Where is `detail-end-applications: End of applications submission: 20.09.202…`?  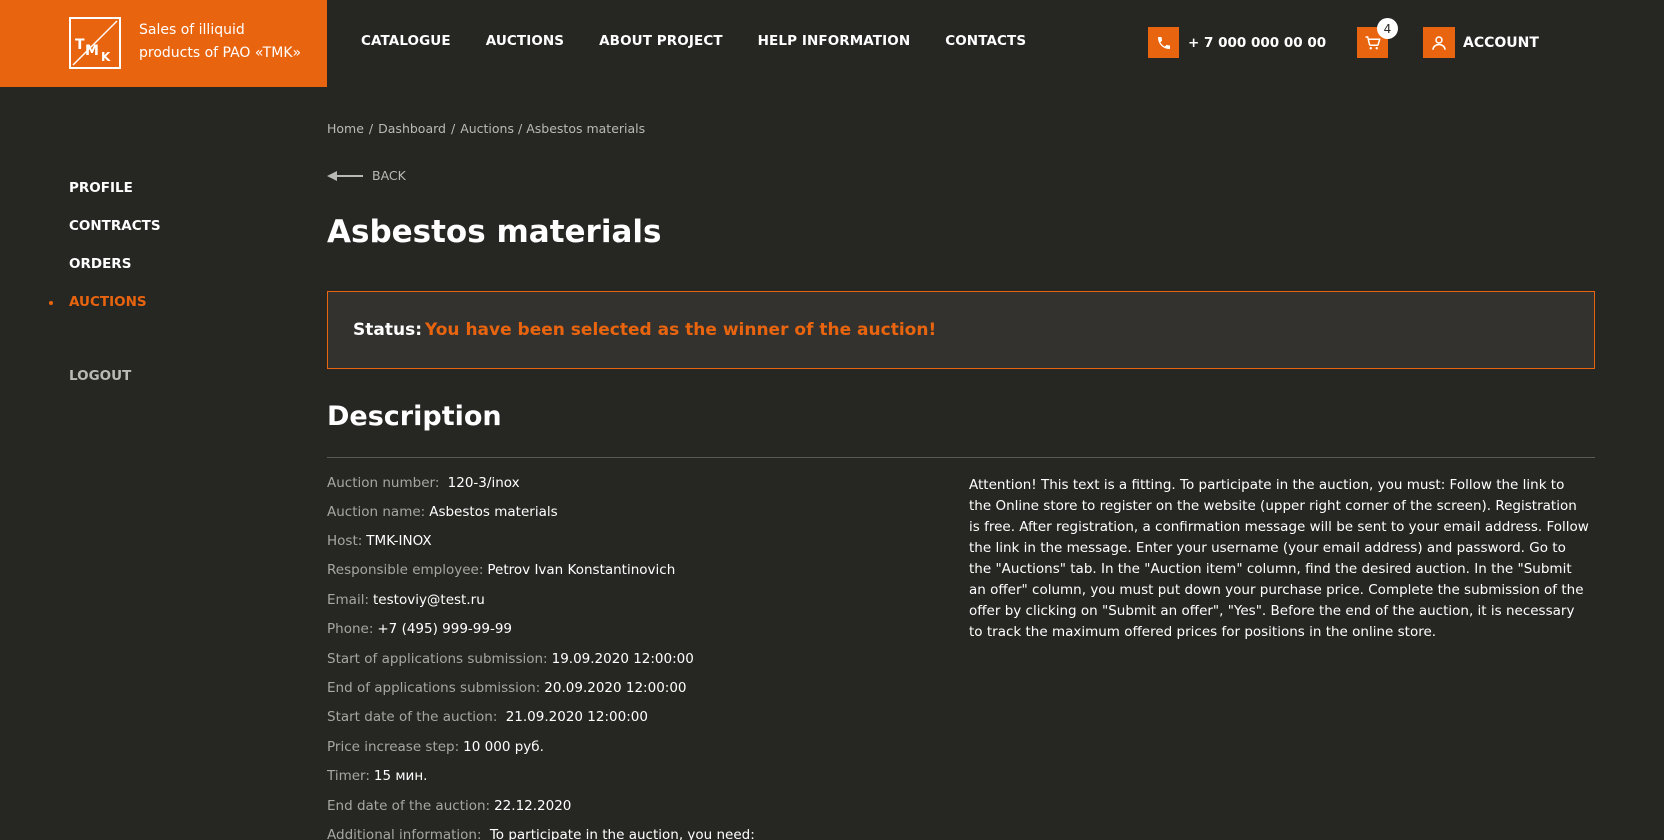
detail-end-applications: End of applications submission: 20.09.202… is located at coordinates (507, 688).